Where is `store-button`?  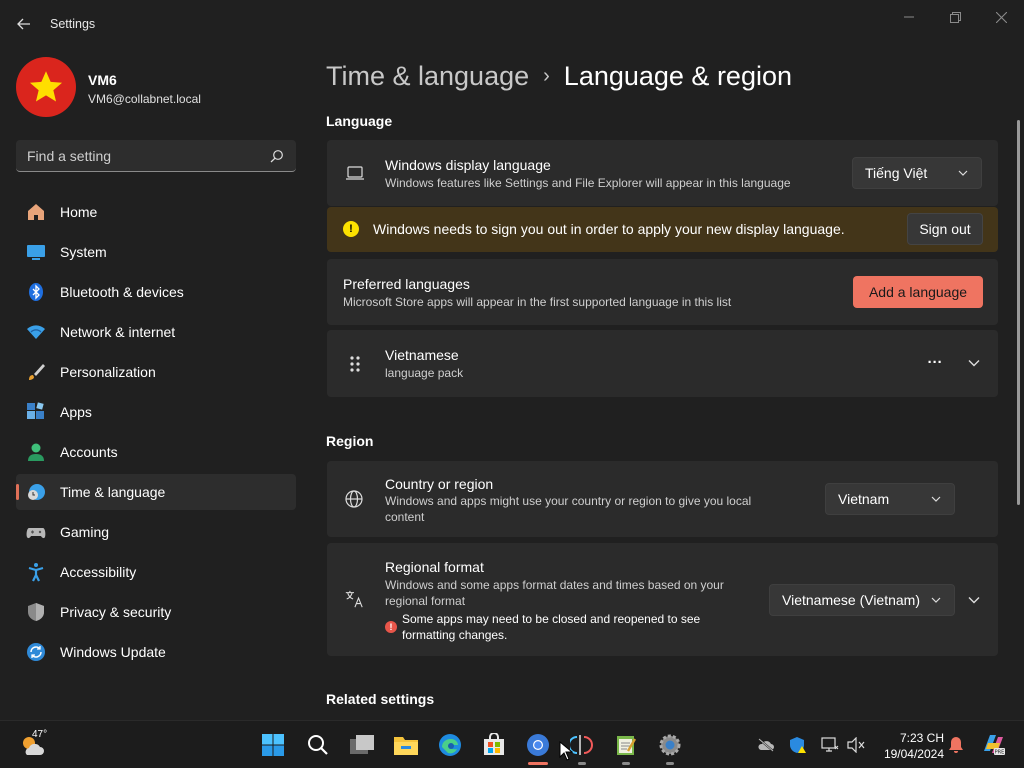
store-button is located at coordinates (494, 745).